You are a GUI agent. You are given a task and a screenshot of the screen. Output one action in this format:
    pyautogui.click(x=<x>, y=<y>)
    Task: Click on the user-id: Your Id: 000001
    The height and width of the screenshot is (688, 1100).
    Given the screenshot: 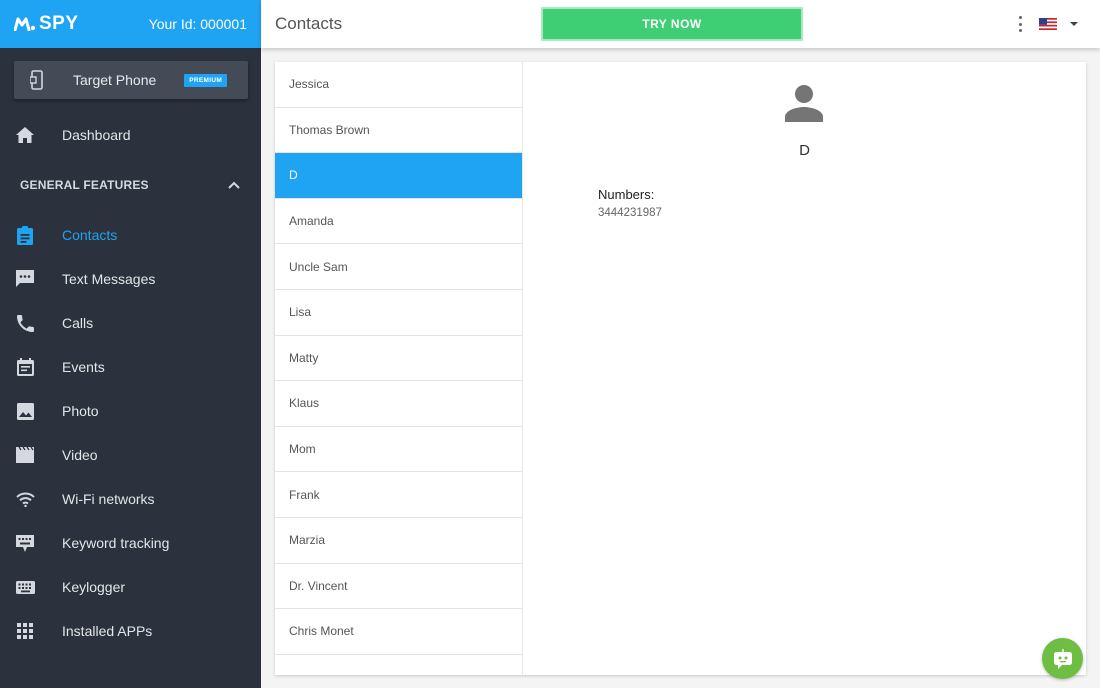 What is the action you would take?
    pyautogui.click(x=197, y=24)
    